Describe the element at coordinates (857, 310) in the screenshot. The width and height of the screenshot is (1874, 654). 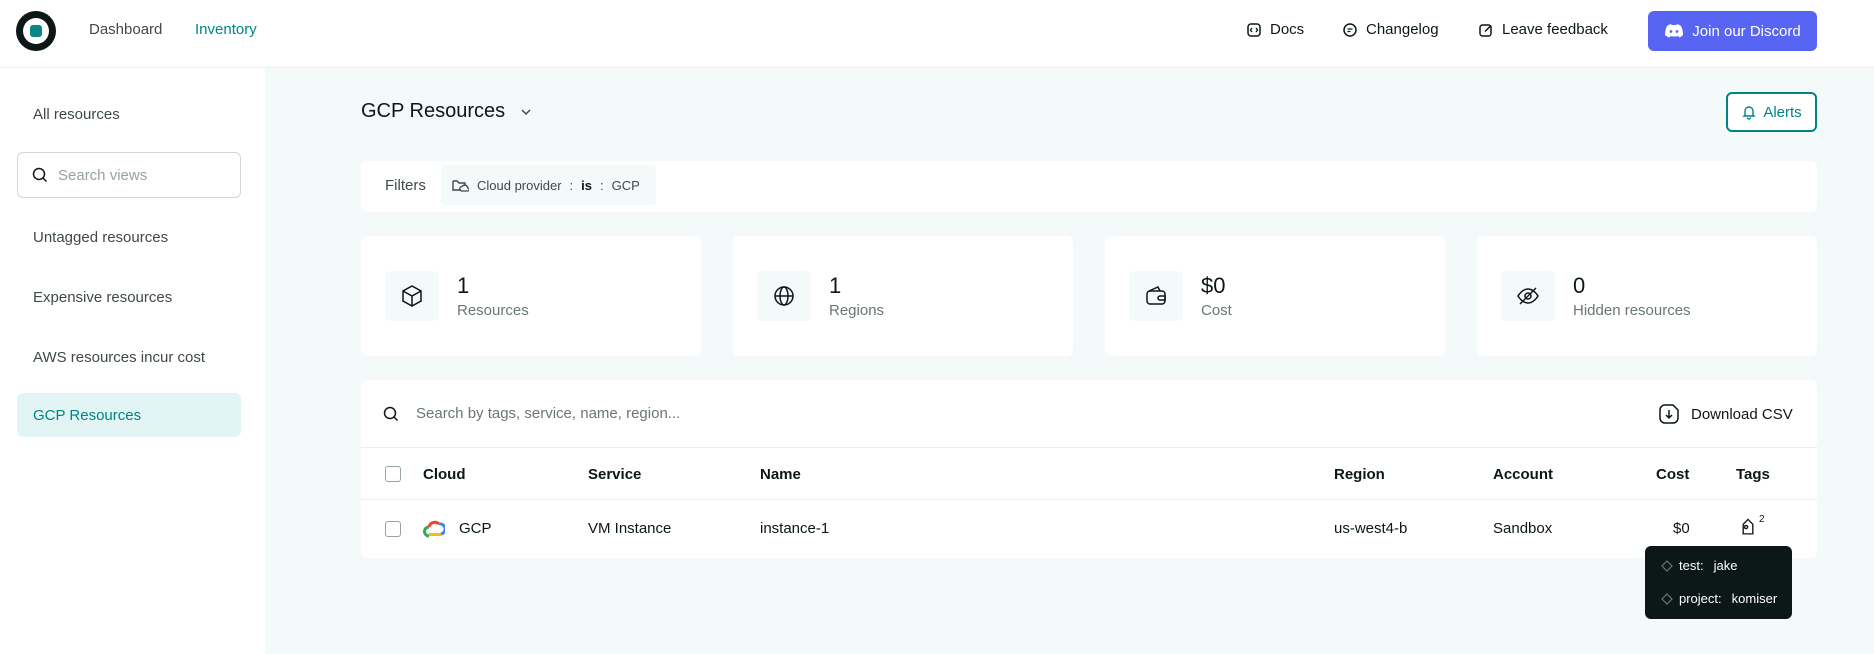
I see `stat-caption: Regions` at that location.